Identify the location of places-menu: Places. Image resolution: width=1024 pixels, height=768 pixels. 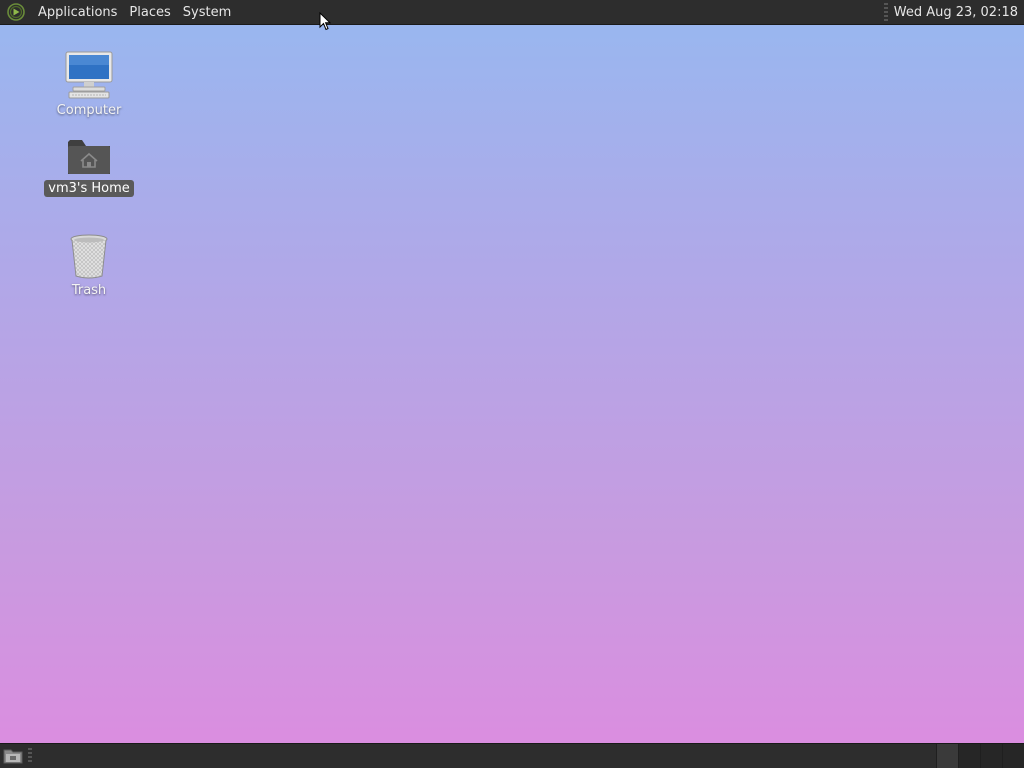
(149, 12).